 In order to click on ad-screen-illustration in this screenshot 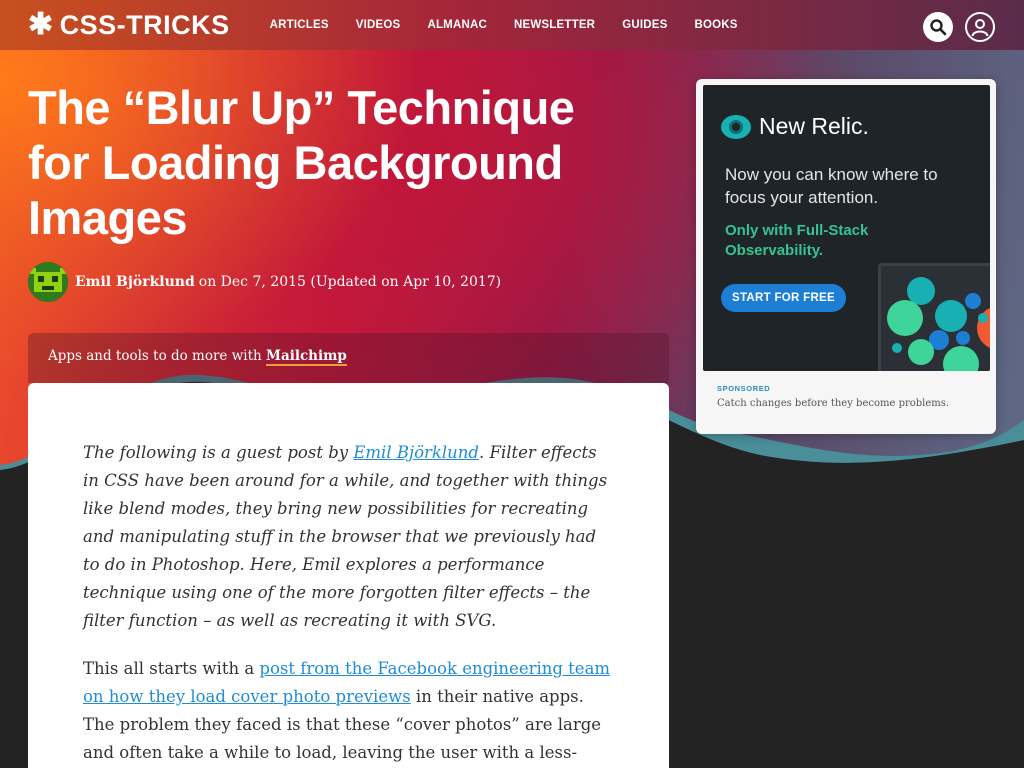, I will do `click(934, 317)`.